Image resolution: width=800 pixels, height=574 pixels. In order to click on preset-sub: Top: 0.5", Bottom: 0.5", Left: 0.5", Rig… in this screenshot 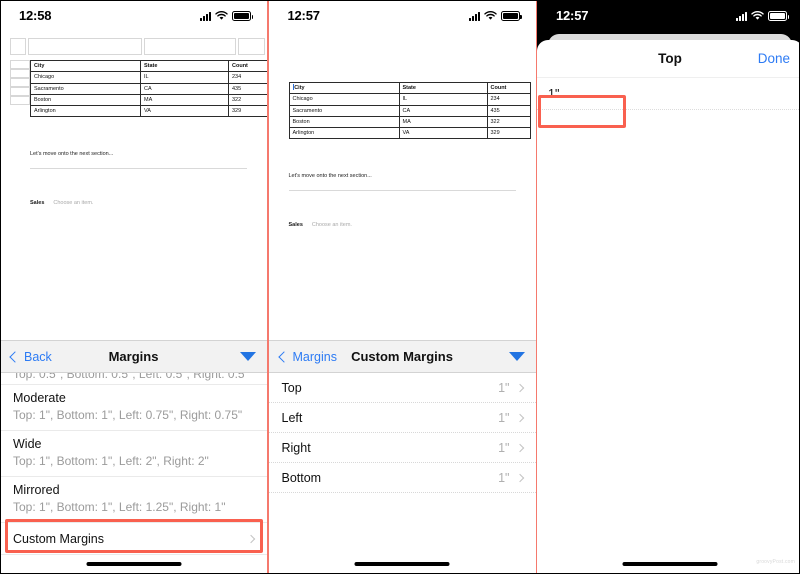, I will do `click(131, 377)`.